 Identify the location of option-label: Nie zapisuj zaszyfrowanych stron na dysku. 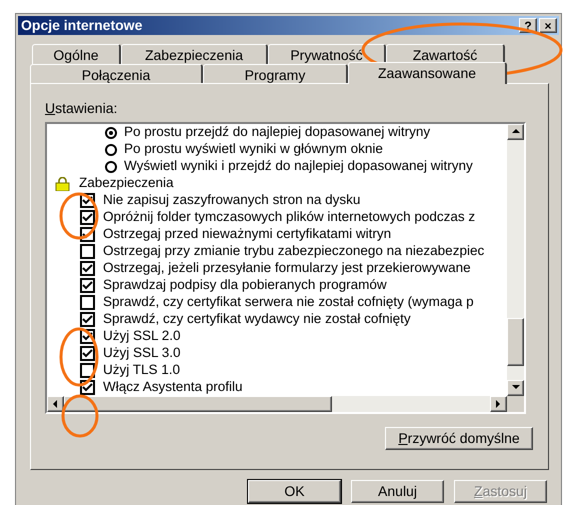
(231, 200).